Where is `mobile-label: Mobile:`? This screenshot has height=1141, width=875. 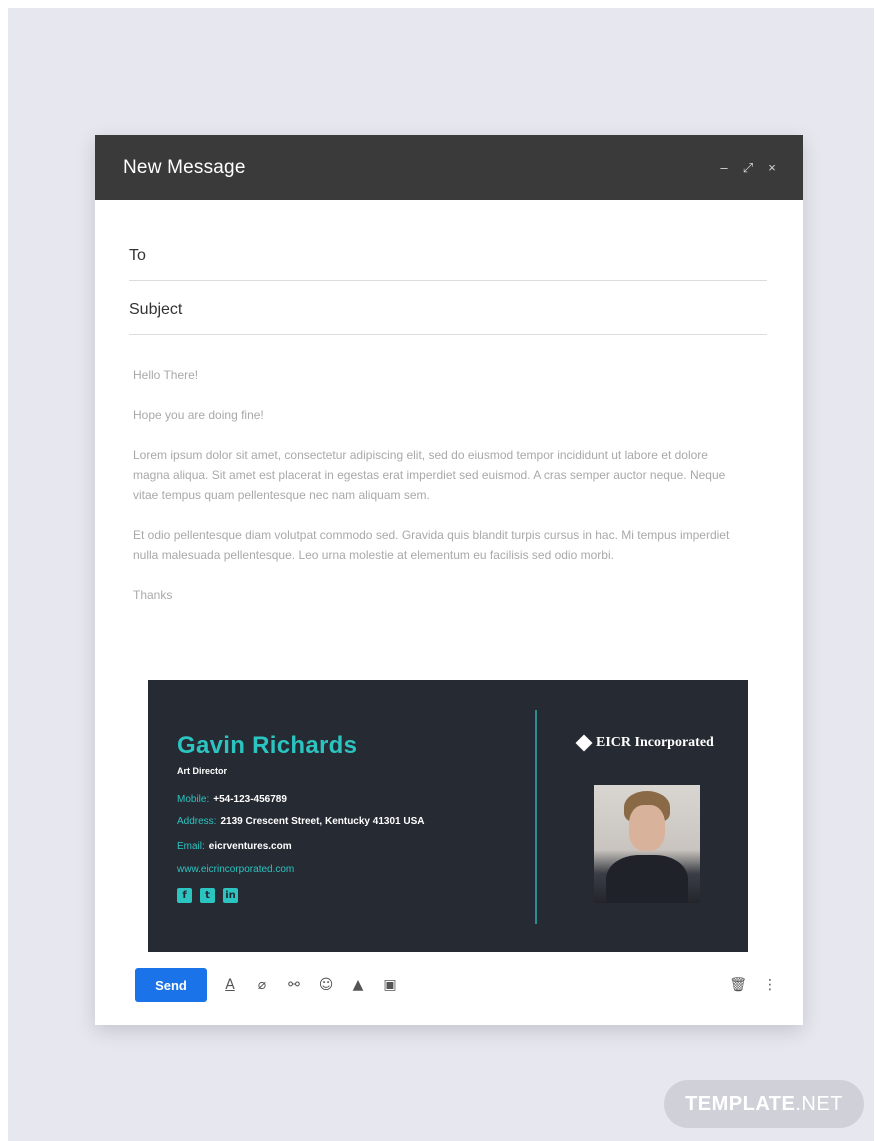 mobile-label: Mobile: is located at coordinates (193, 799).